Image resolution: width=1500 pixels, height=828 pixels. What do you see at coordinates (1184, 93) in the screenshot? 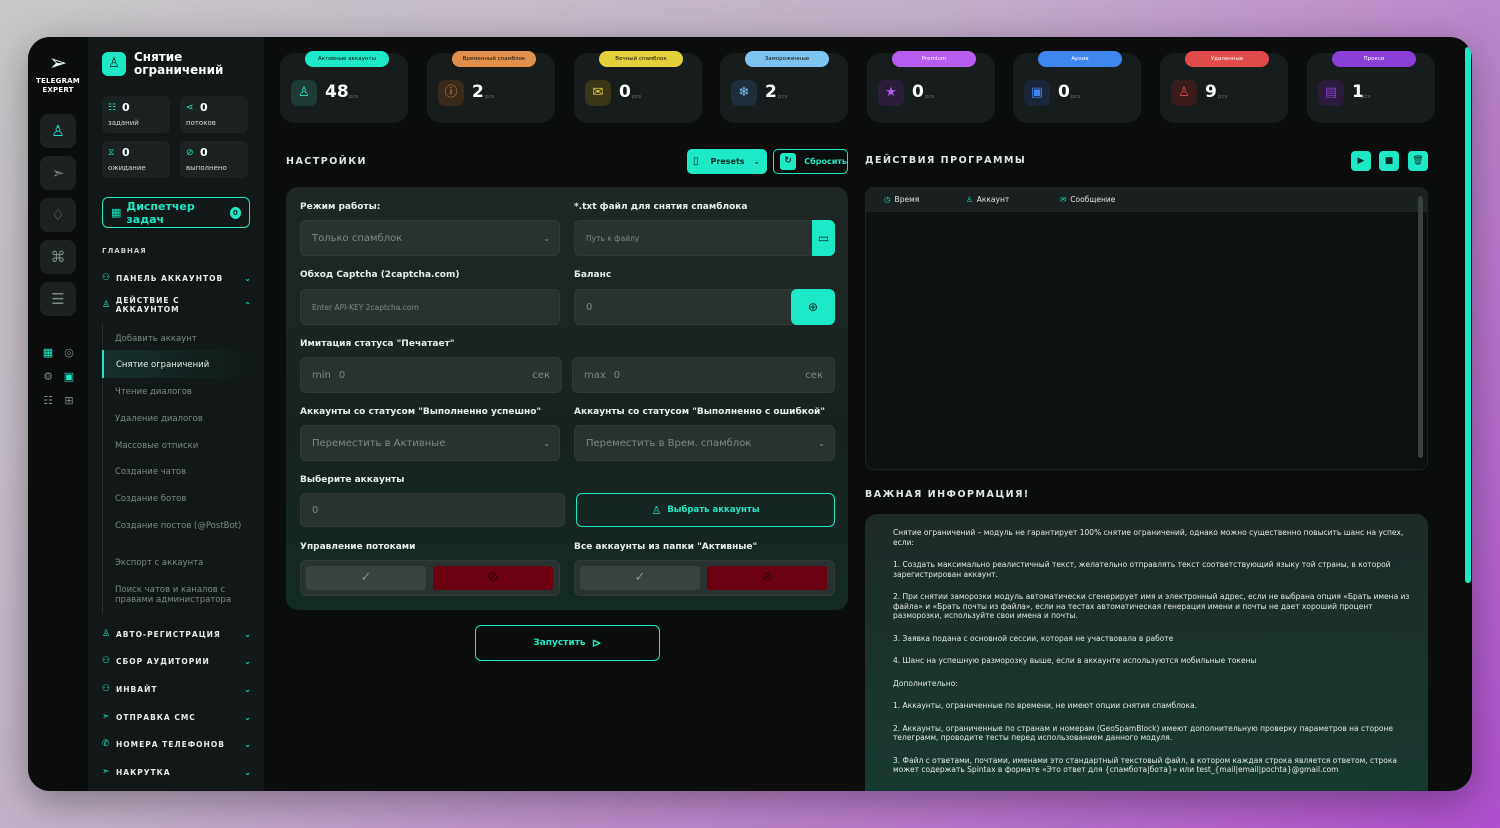
I see `user-x-icon: ♙` at bounding box center [1184, 93].